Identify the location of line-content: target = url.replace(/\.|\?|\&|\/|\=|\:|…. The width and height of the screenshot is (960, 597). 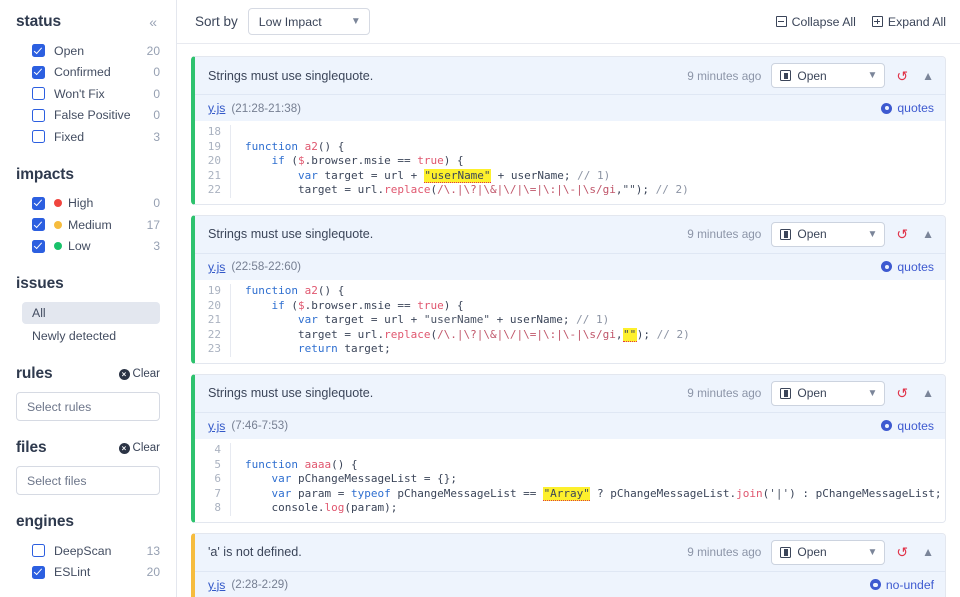
(460, 335).